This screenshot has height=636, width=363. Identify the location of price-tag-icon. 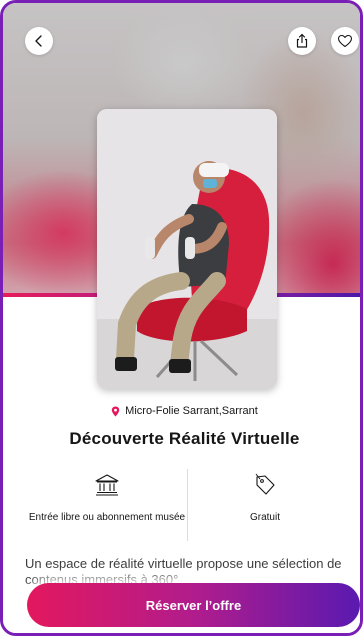
(265, 484).